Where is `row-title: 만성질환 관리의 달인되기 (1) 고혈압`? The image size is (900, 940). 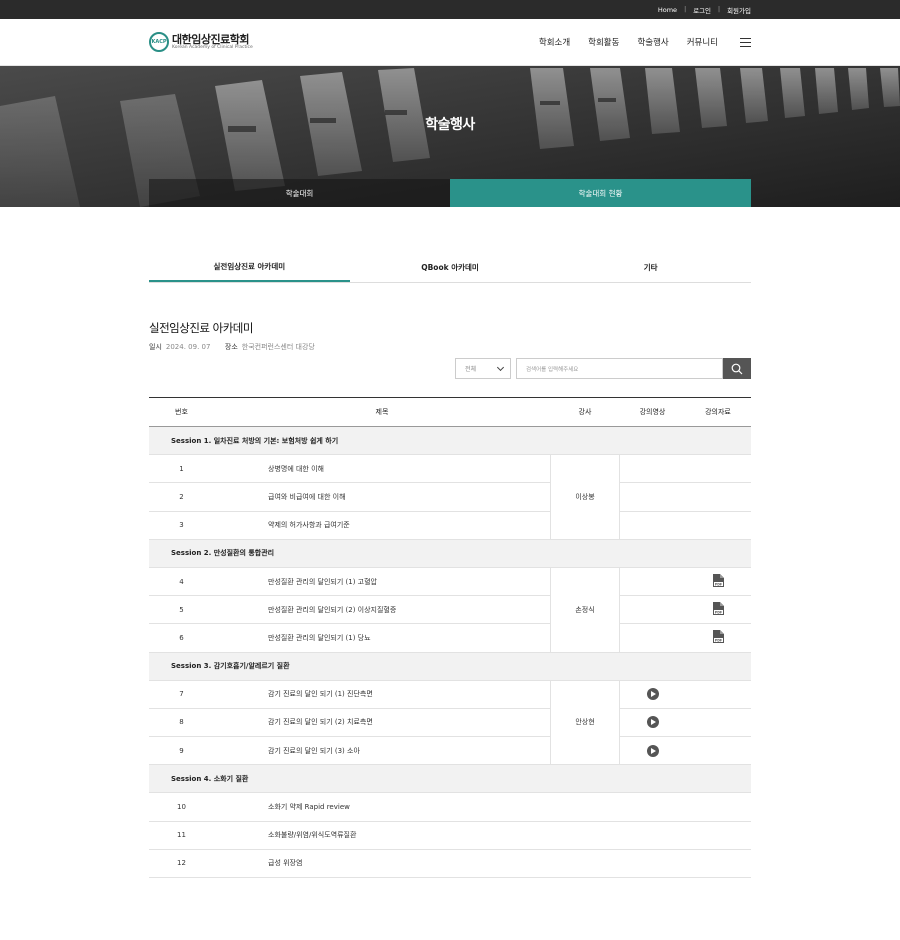
row-title: 만성질환 관리의 달인되기 (1) 고혈압 is located at coordinates (382, 582).